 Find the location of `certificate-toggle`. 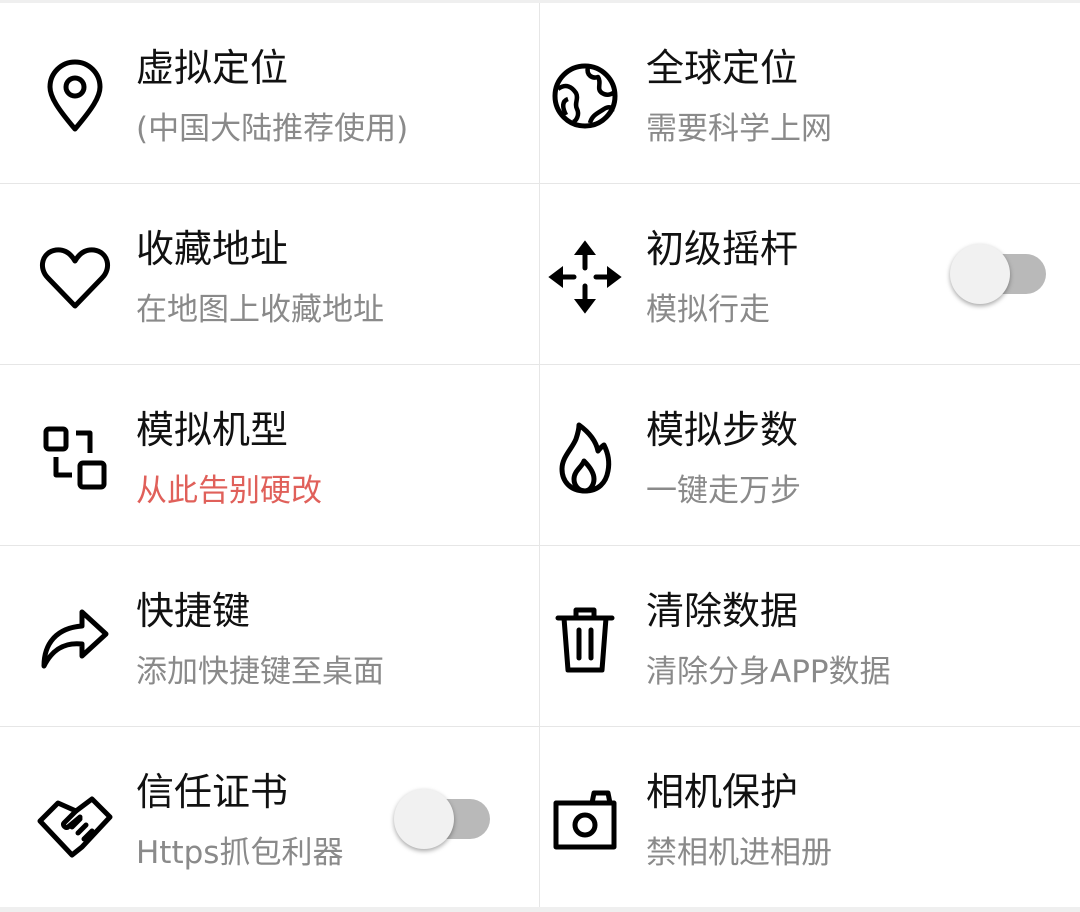

certificate-toggle is located at coordinates (442, 819).